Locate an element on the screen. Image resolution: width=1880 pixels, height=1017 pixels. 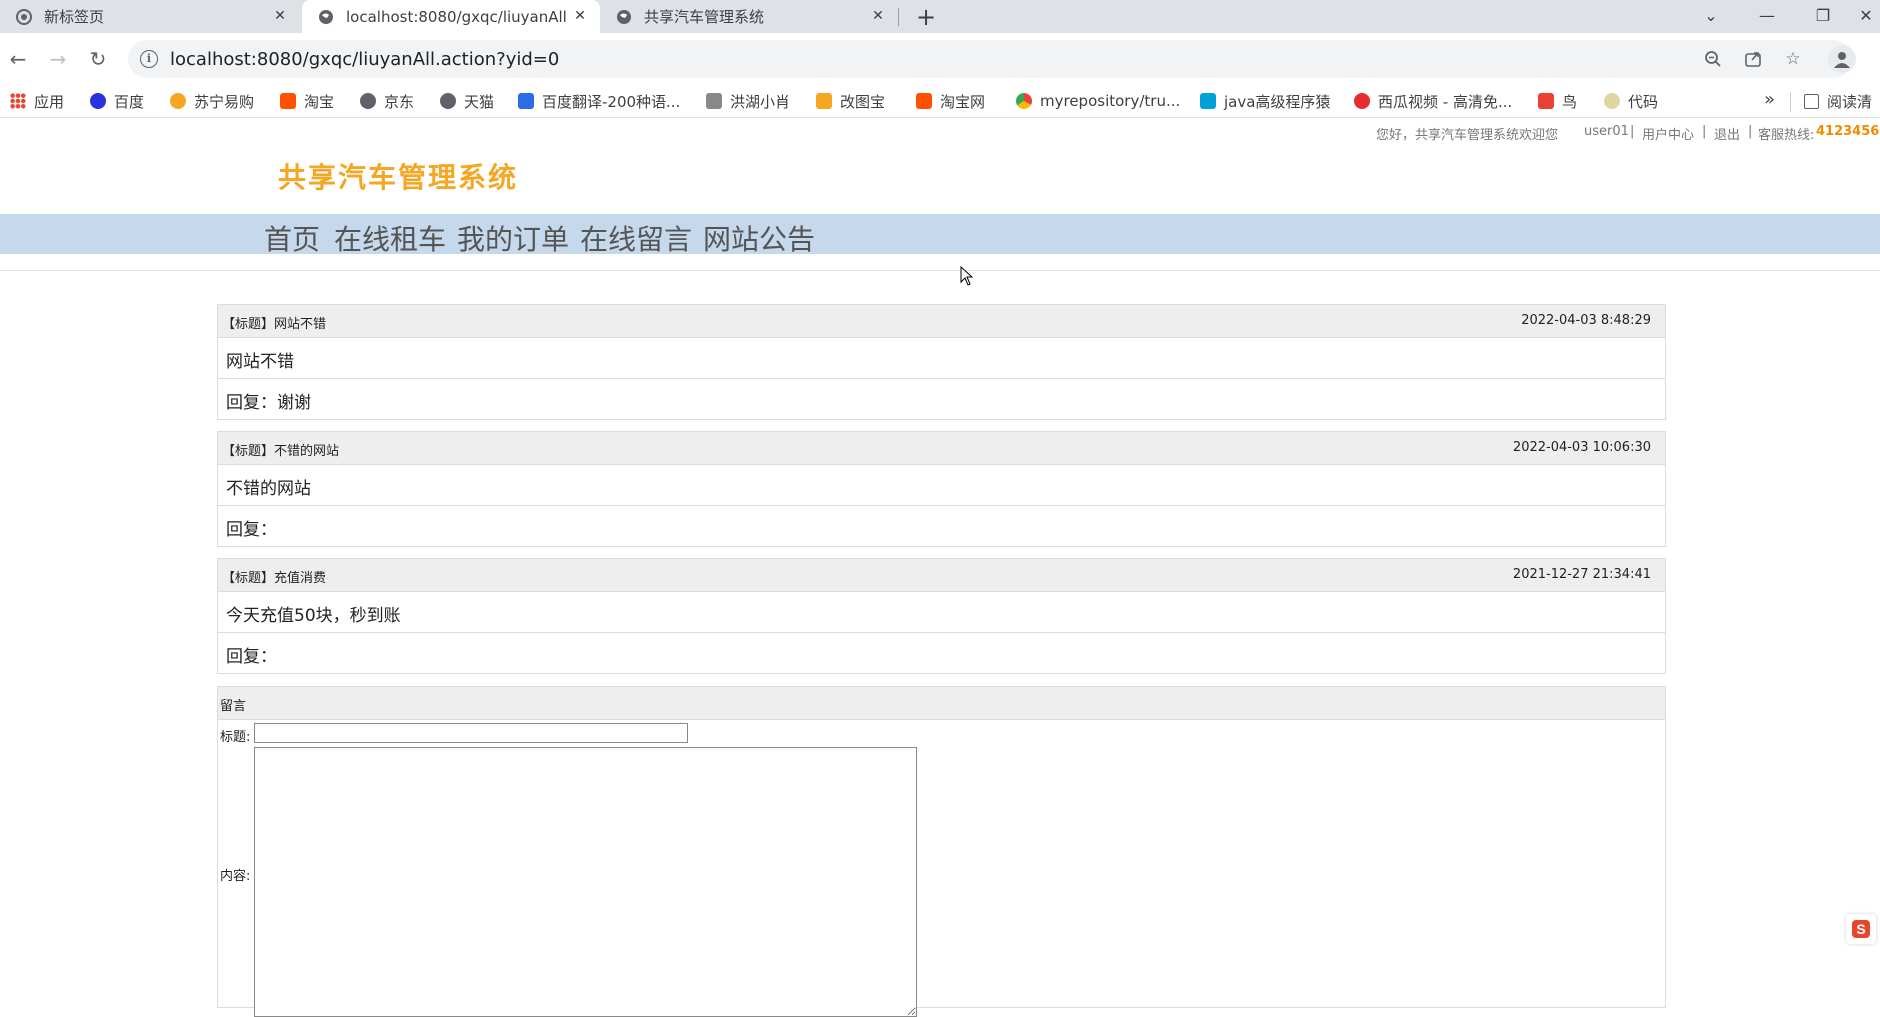
bookmark-label: 应用 is located at coordinates (49, 101).